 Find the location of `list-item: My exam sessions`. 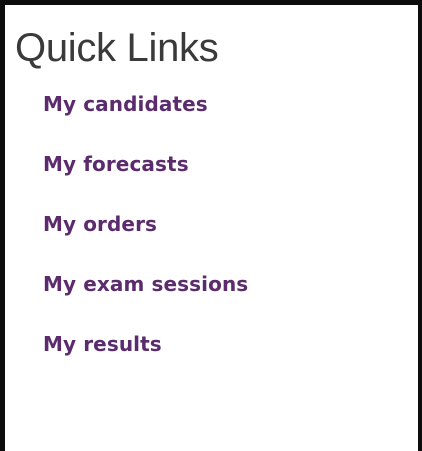

list-item: My exam sessions is located at coordinates (145, 299).